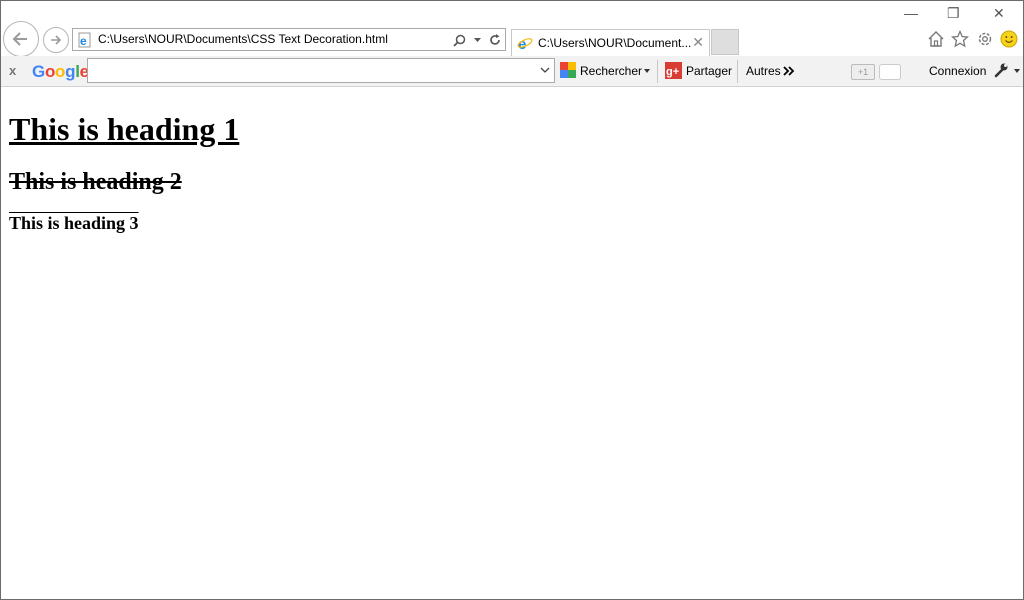 This screenshot has width=1024, height=600. What do you see at coordinates (999, 13) in the screenshot?
I see `close-window-button: ✕` at bounding box center [999, 13].